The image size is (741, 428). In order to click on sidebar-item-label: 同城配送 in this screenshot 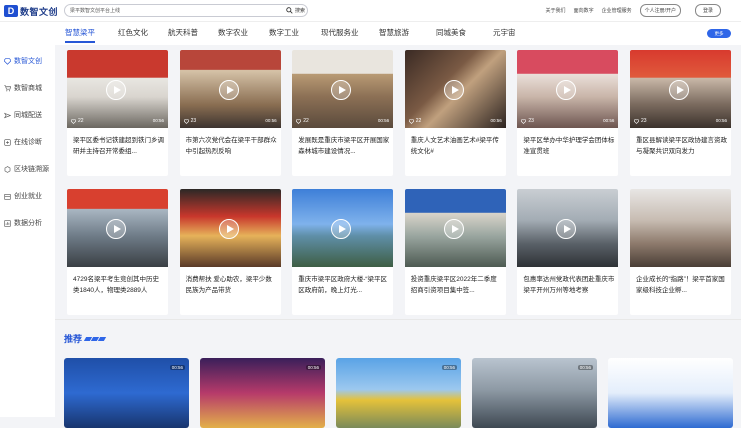, I will do `click(28, 115)`.